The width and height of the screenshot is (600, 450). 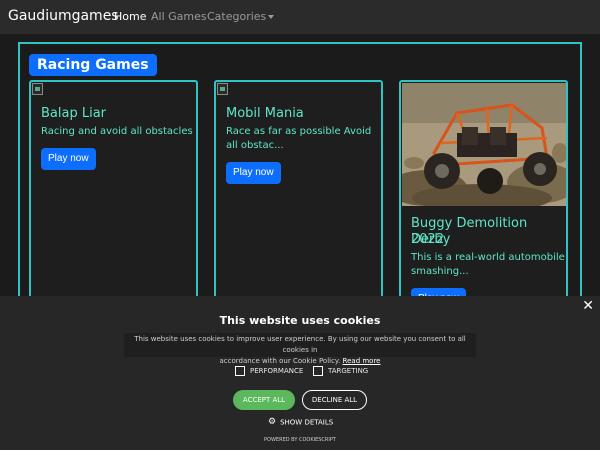 What do you see at coordinates (307, 422) in the screenshot?
I see `show-details-label: SHOW DETAILS` at bounding box center [307, 422].